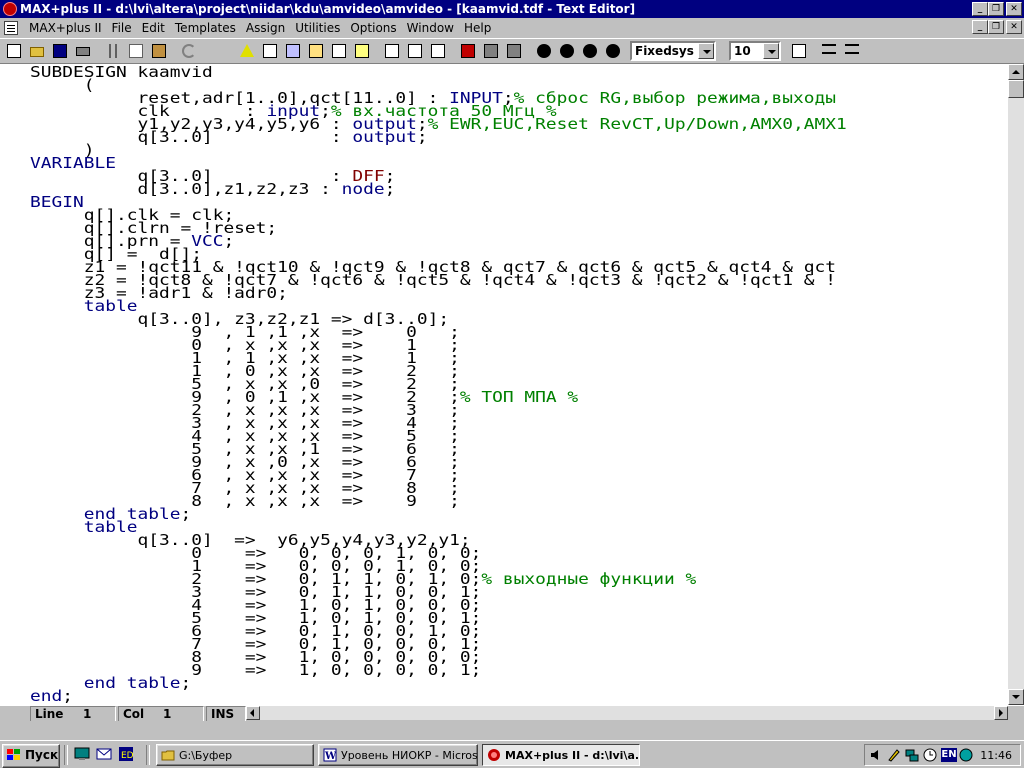  Describe the element at coordinates (1001, 713) in the screenshot. I see `scroll-right-icon` at that location.